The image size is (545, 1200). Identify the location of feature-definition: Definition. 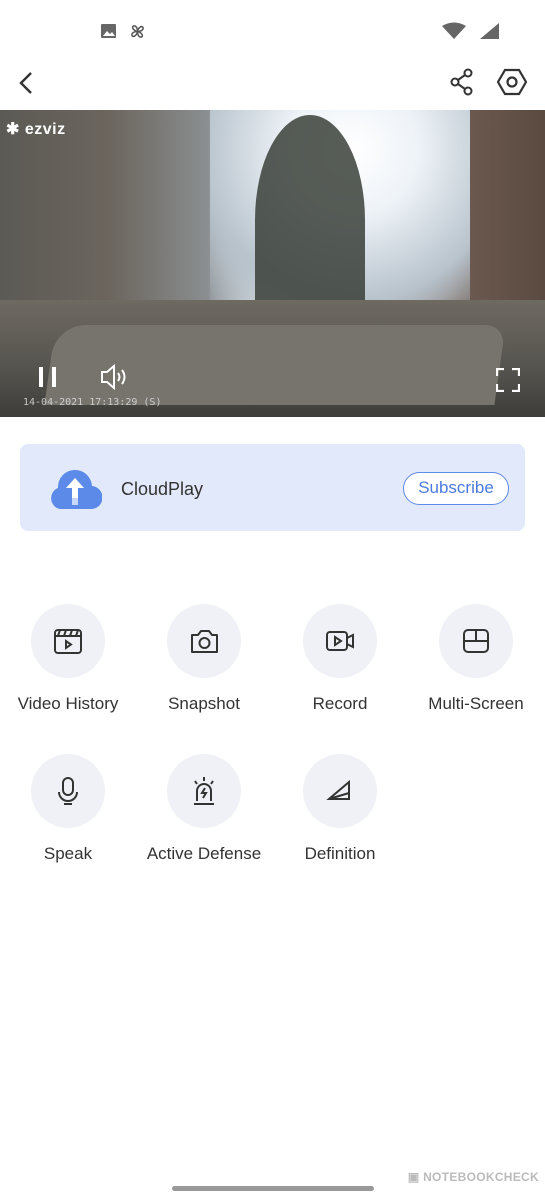
(340, 809).